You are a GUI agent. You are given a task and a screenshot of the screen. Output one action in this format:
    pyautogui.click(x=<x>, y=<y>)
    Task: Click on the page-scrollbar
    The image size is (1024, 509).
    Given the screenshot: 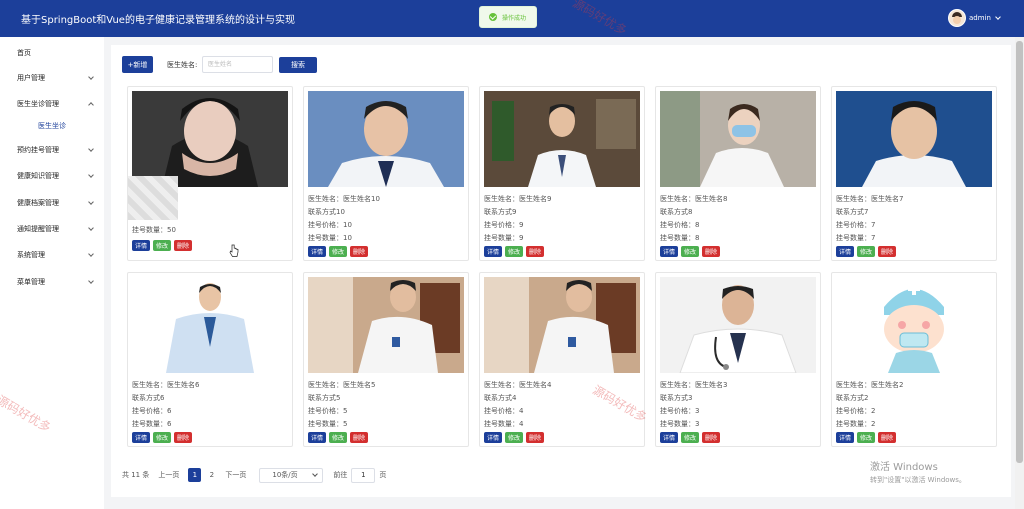 What is the action you would take?
    pyautogui.click(x=1019, y=273)
    